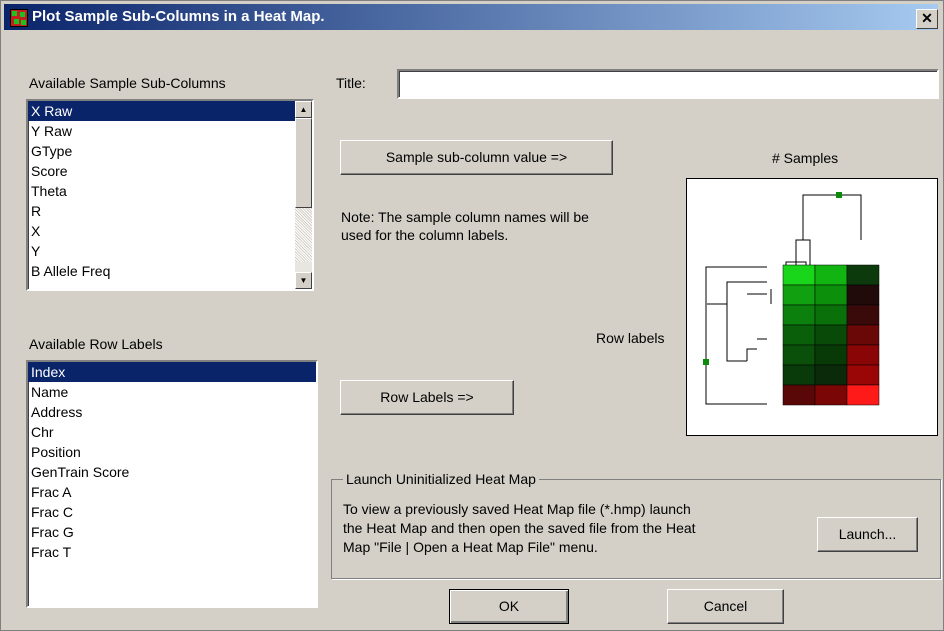 The height and width of the screenshot is (631, 944). What do you see at coordinates (746, 292) in the screenshot?
I see `dendro-row-a` at bounding box center [746, 292].